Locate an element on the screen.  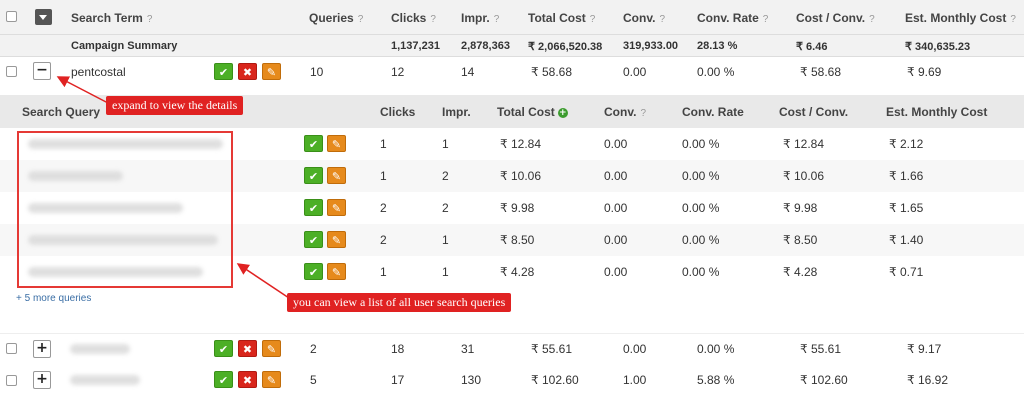
row-cost-conv: ₹ 55.61 is located at coordinates (820, 349).